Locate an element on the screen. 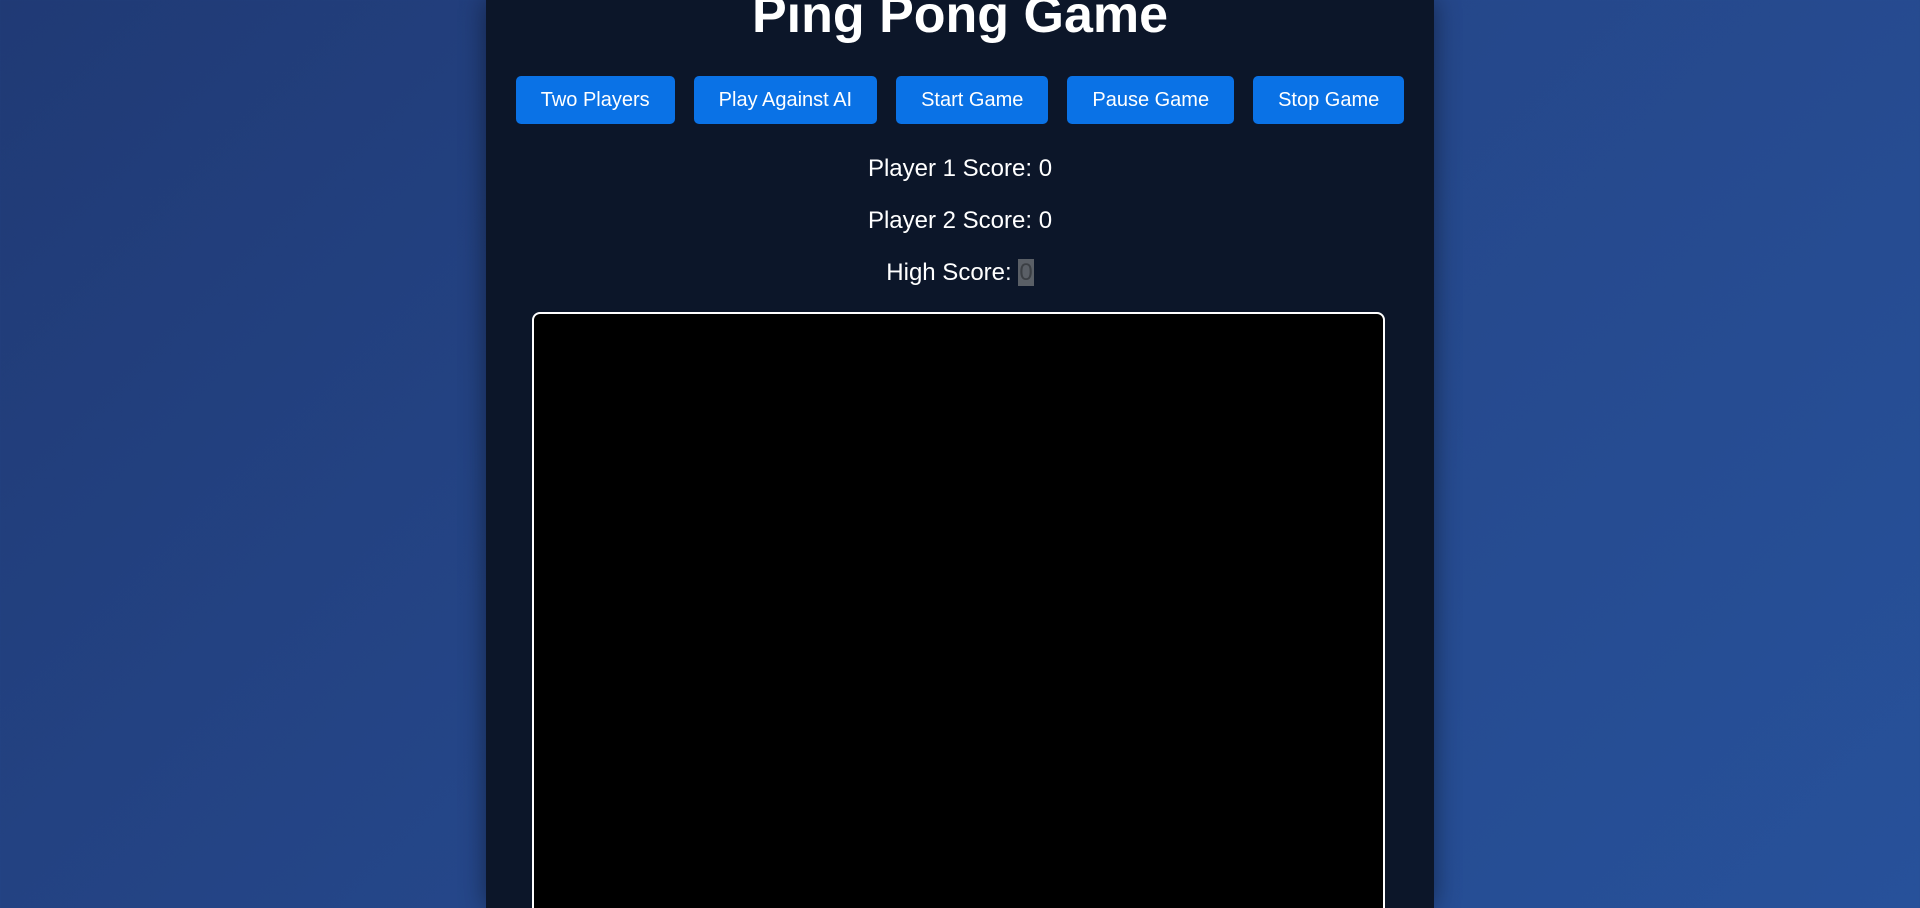 Image resolution: width=1920 pixels, height=908 pixels. player1-score-label: Player 1 Score: is located at coordinates (953, 168).